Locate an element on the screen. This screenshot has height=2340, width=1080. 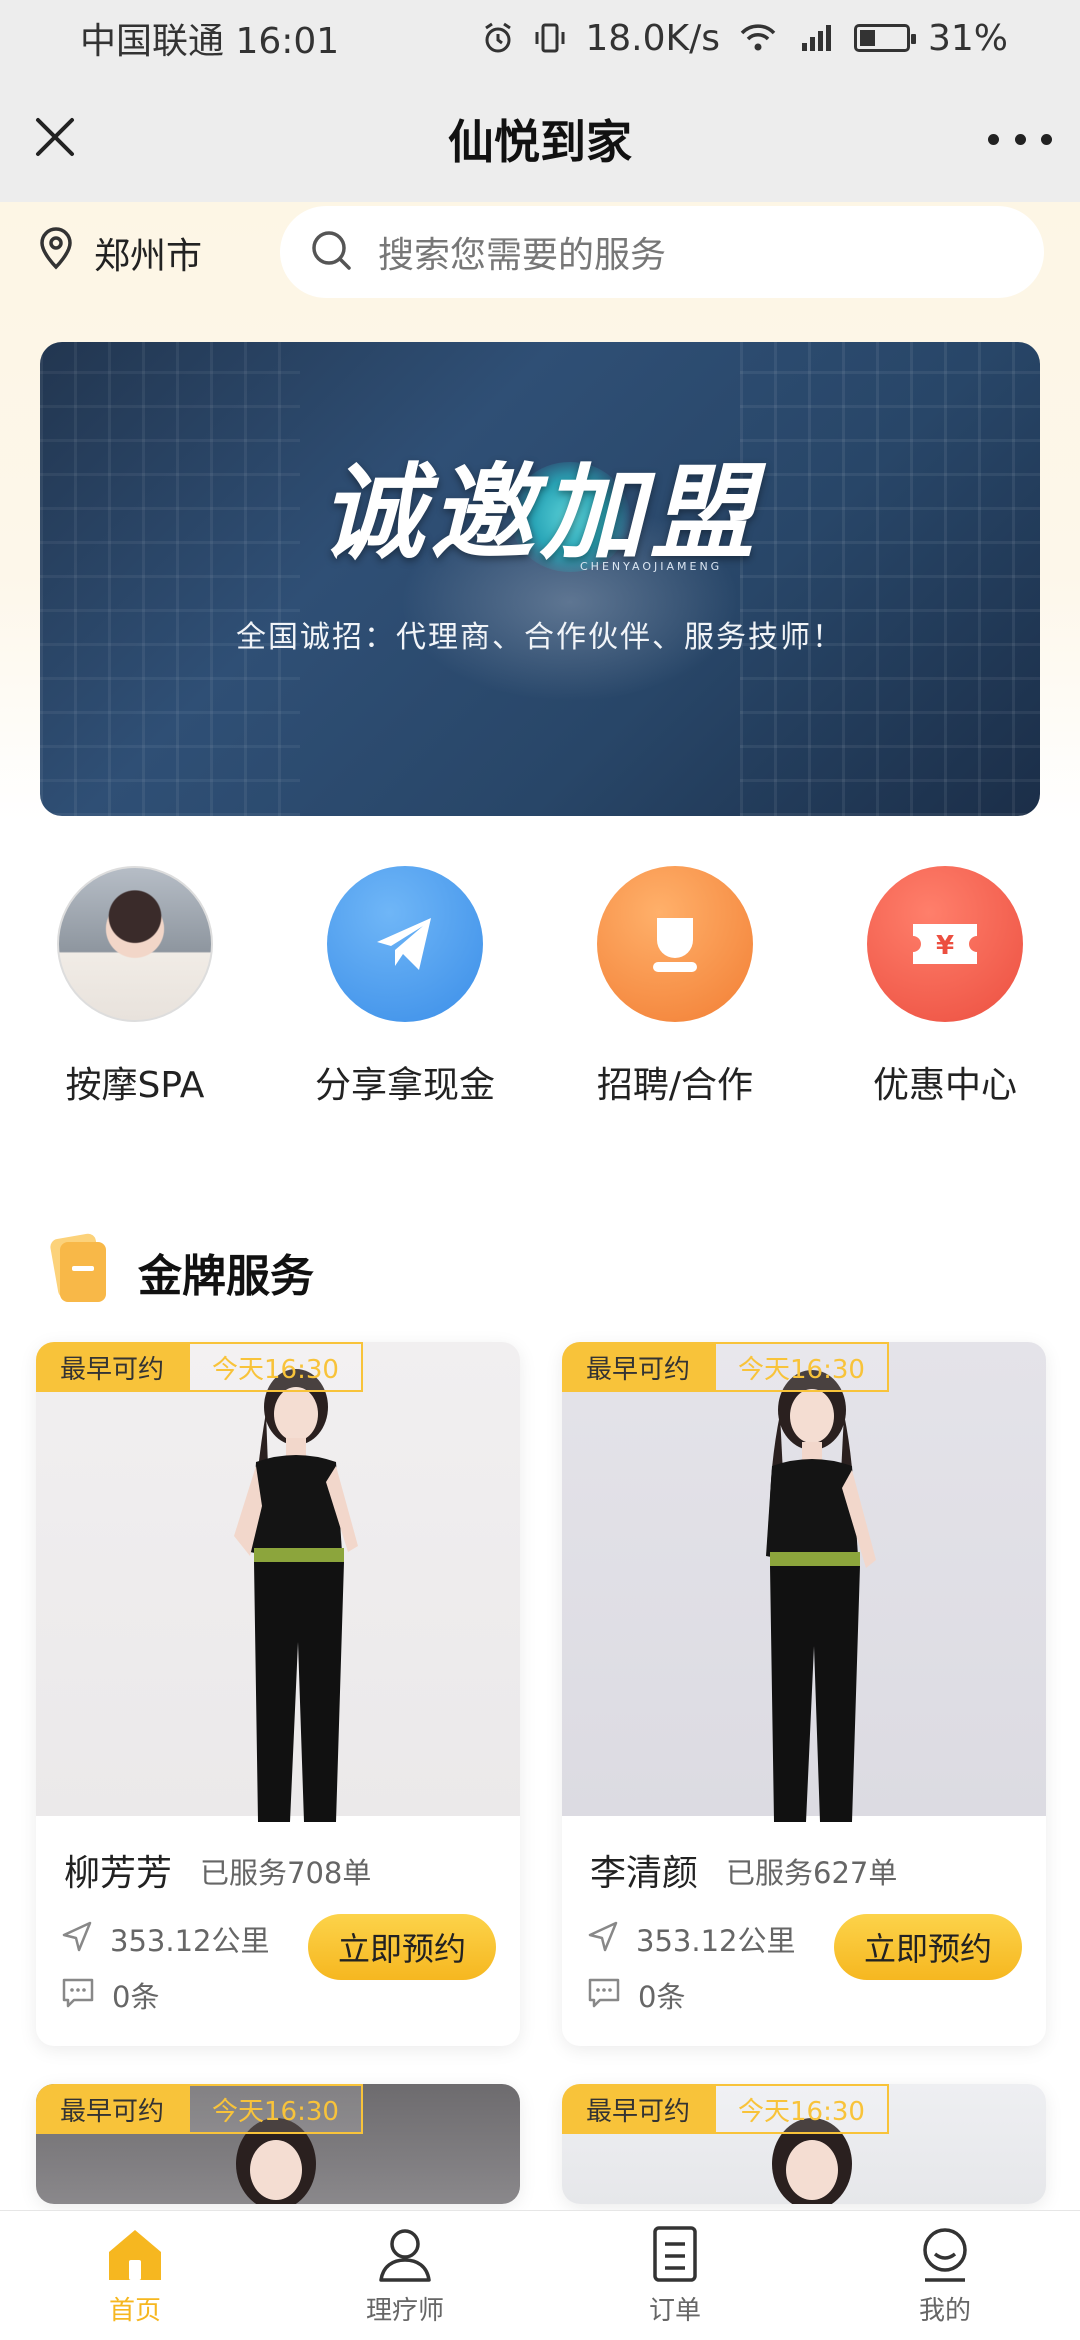
vibrate-icon is located at coordinates (550, 38).